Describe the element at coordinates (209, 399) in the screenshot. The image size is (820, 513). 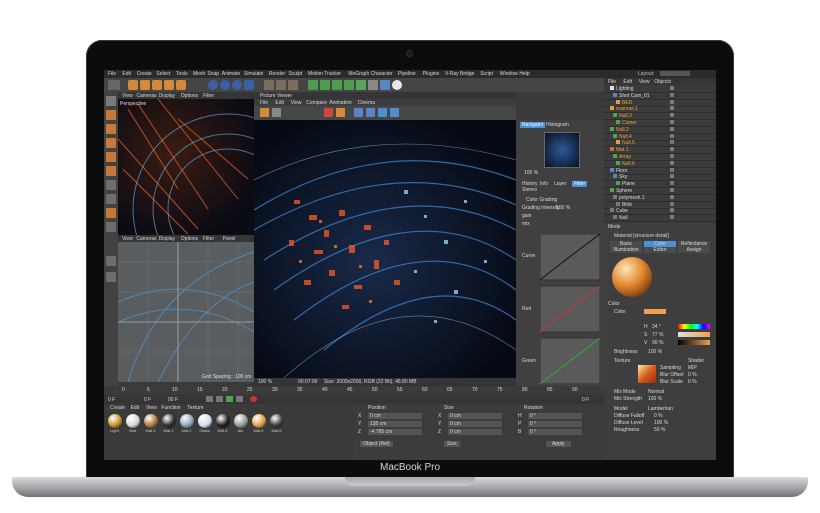
I see `go-to-start-icon` at that location.